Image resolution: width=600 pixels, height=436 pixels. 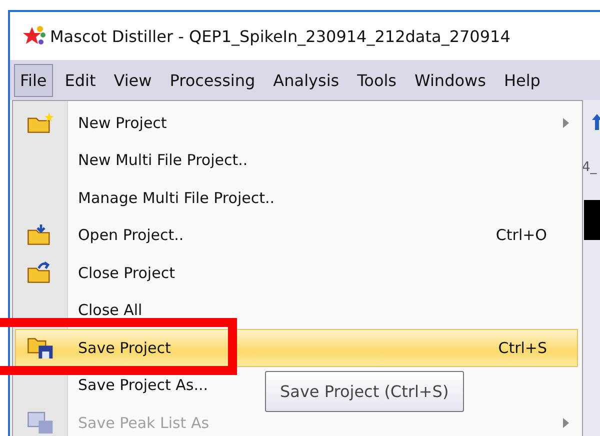 I want to click on menu-bar-item: Processing, so click(x=213, y=80).